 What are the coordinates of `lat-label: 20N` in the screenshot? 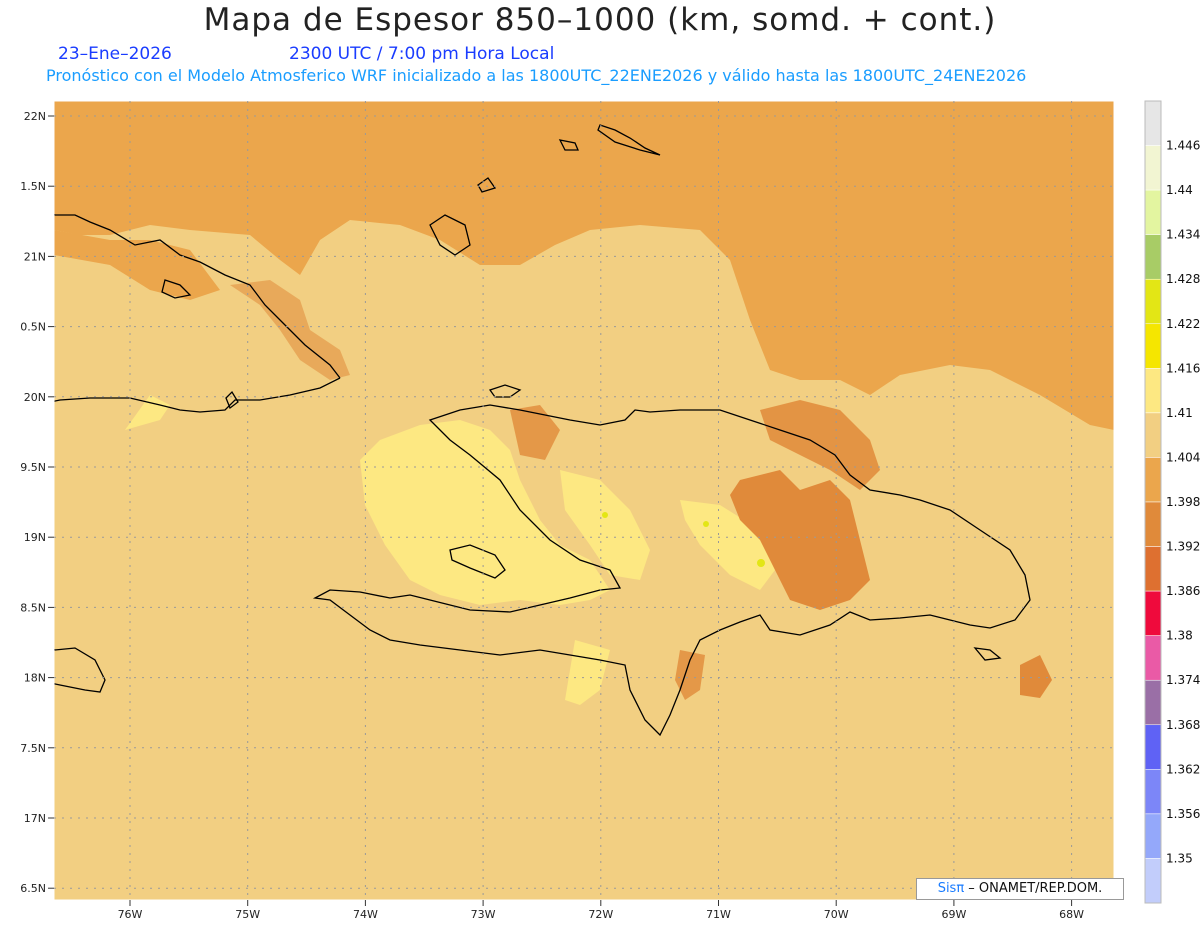 It's located at (35, 397).